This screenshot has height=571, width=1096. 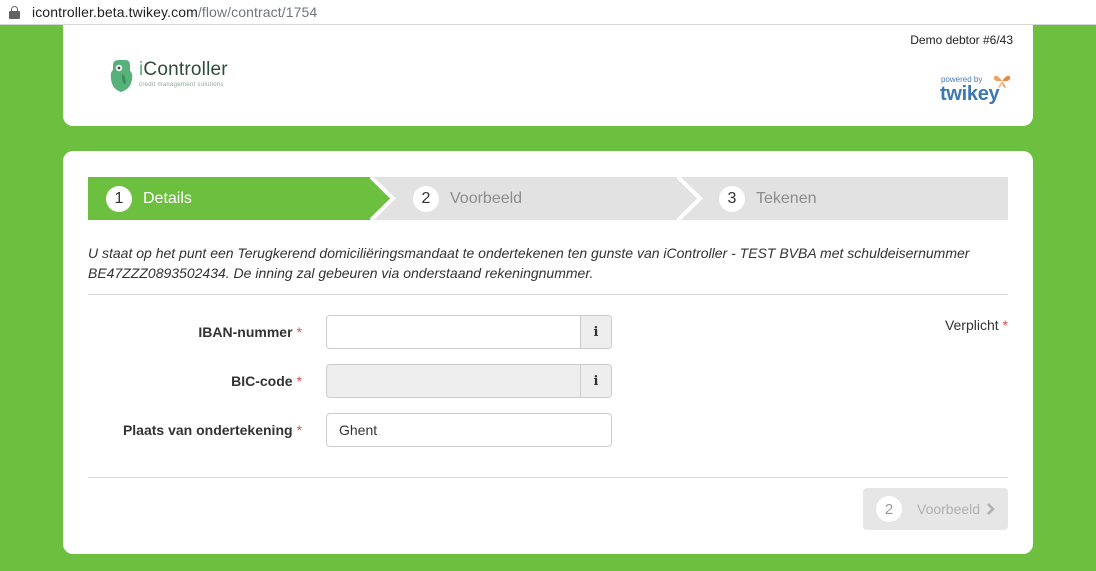 What do you see at coordinates (889, 509) in the screenshot?
I see `next-step-number: 2` at bounding box center [889, 509].